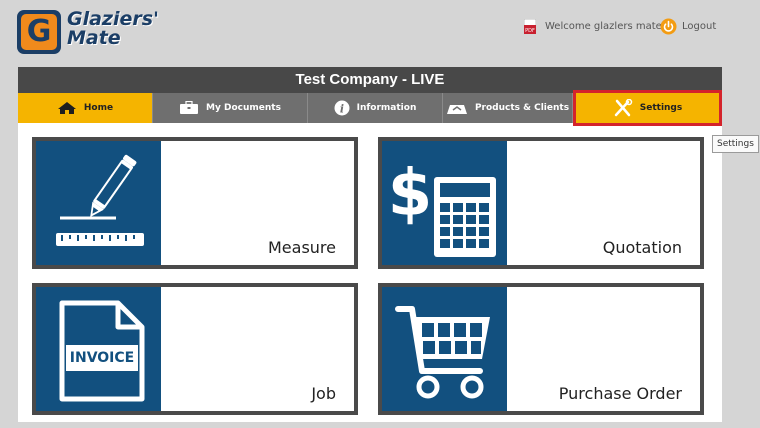 The image size is (760, 428). What do you see at coordinates (642, 247) in the screenshot?
I see `tile-quotation-label: Quotation` at bounding box center [642, 247].